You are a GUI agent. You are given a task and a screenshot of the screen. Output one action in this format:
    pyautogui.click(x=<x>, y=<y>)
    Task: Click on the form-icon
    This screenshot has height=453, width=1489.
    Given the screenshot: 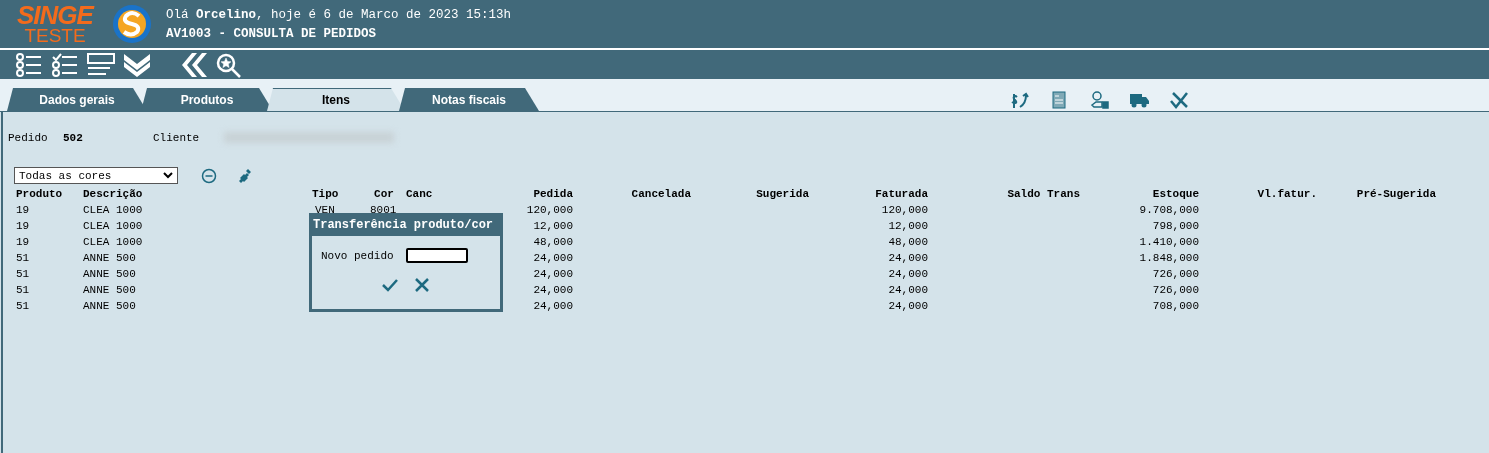 What is the action you would take?
    pyautogui.click(x=101, y=64)
    